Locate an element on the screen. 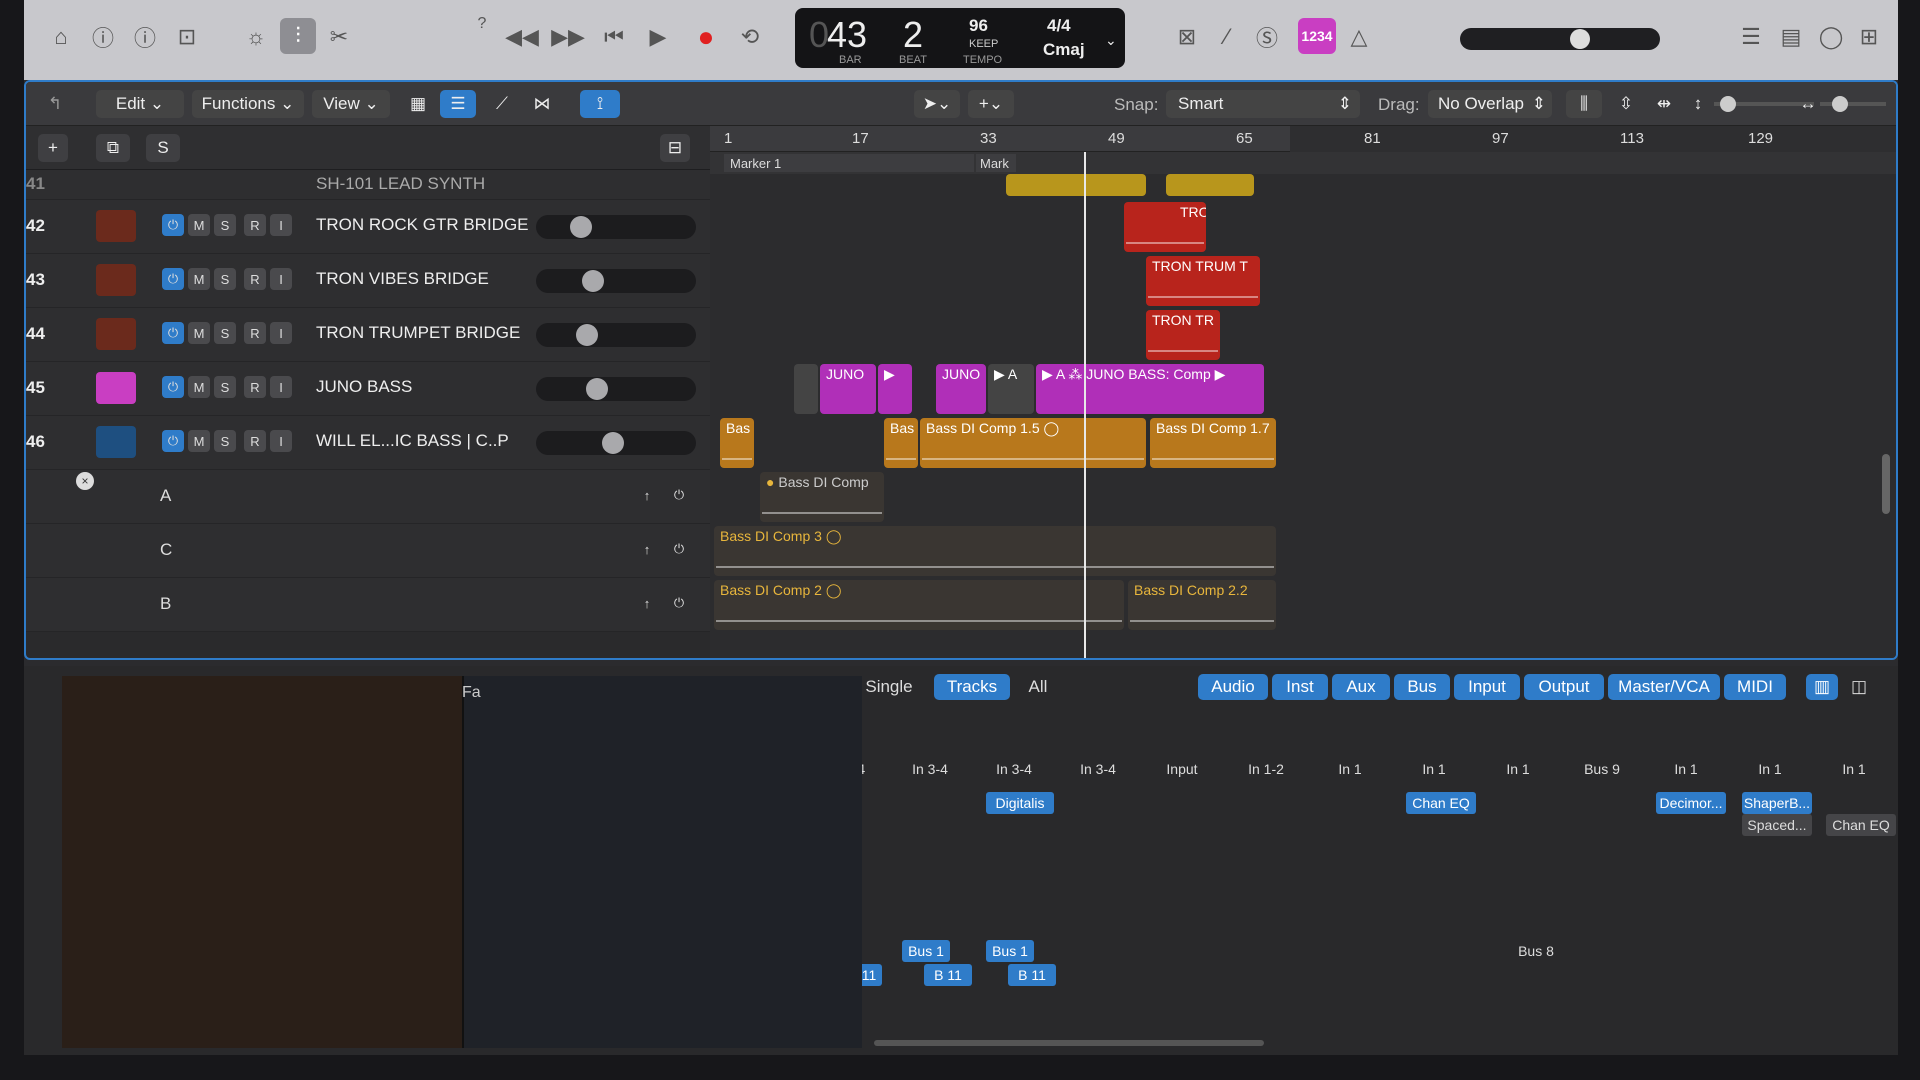 This screenshot has height=1080, width=1920. pencil-tool-icon: +⌄ is located at coordinates (991, 104).